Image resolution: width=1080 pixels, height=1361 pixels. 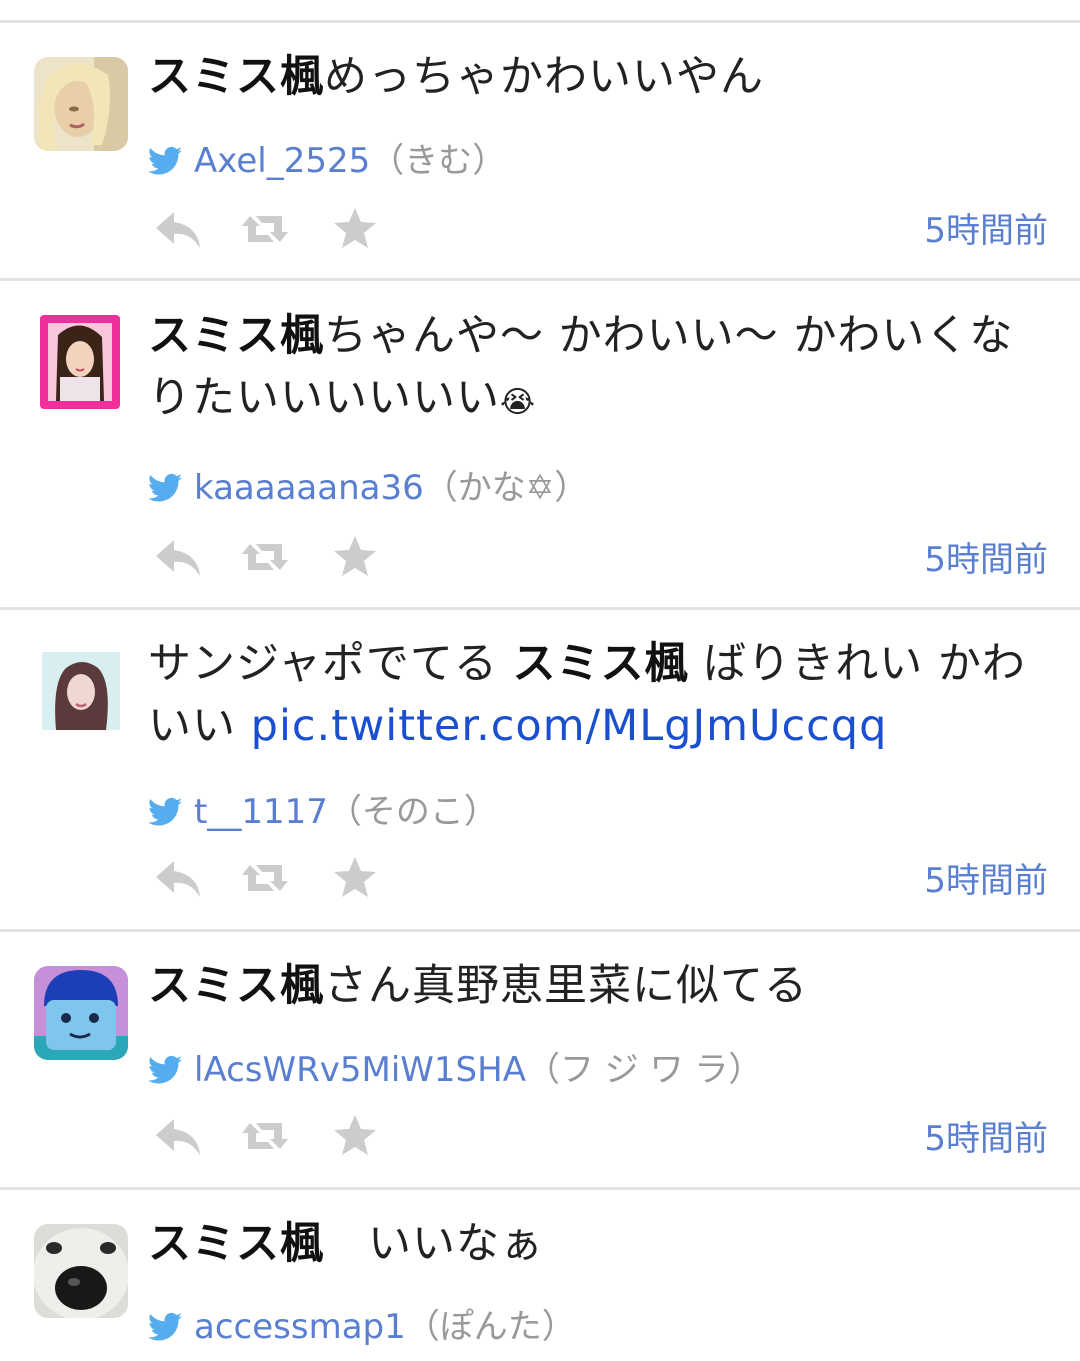 What do you see at coordinates (412, 812) in the screenshot?
I see `nickname: （そのこ）` at bounding box center [412, 812].